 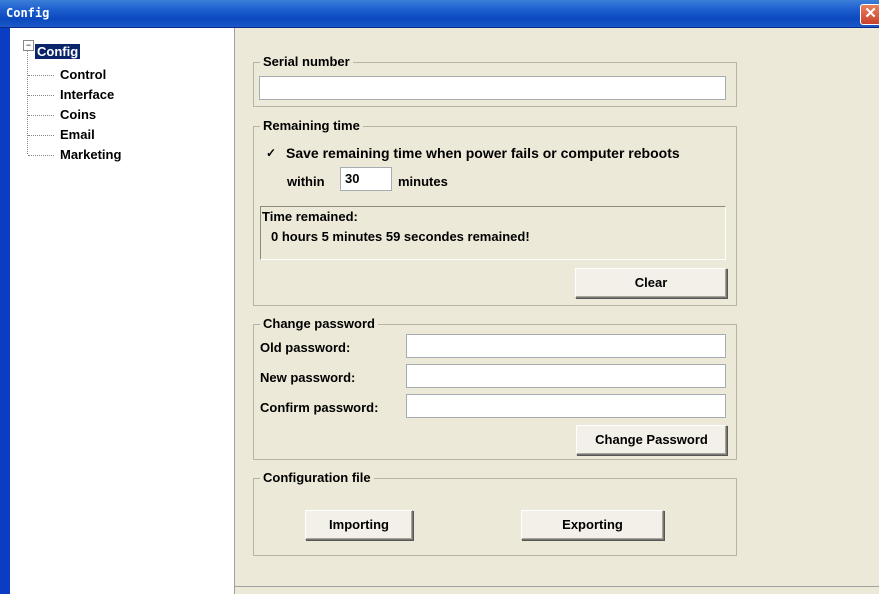 I want to click on new-password-label: New password:, so click(x=308, y=377).